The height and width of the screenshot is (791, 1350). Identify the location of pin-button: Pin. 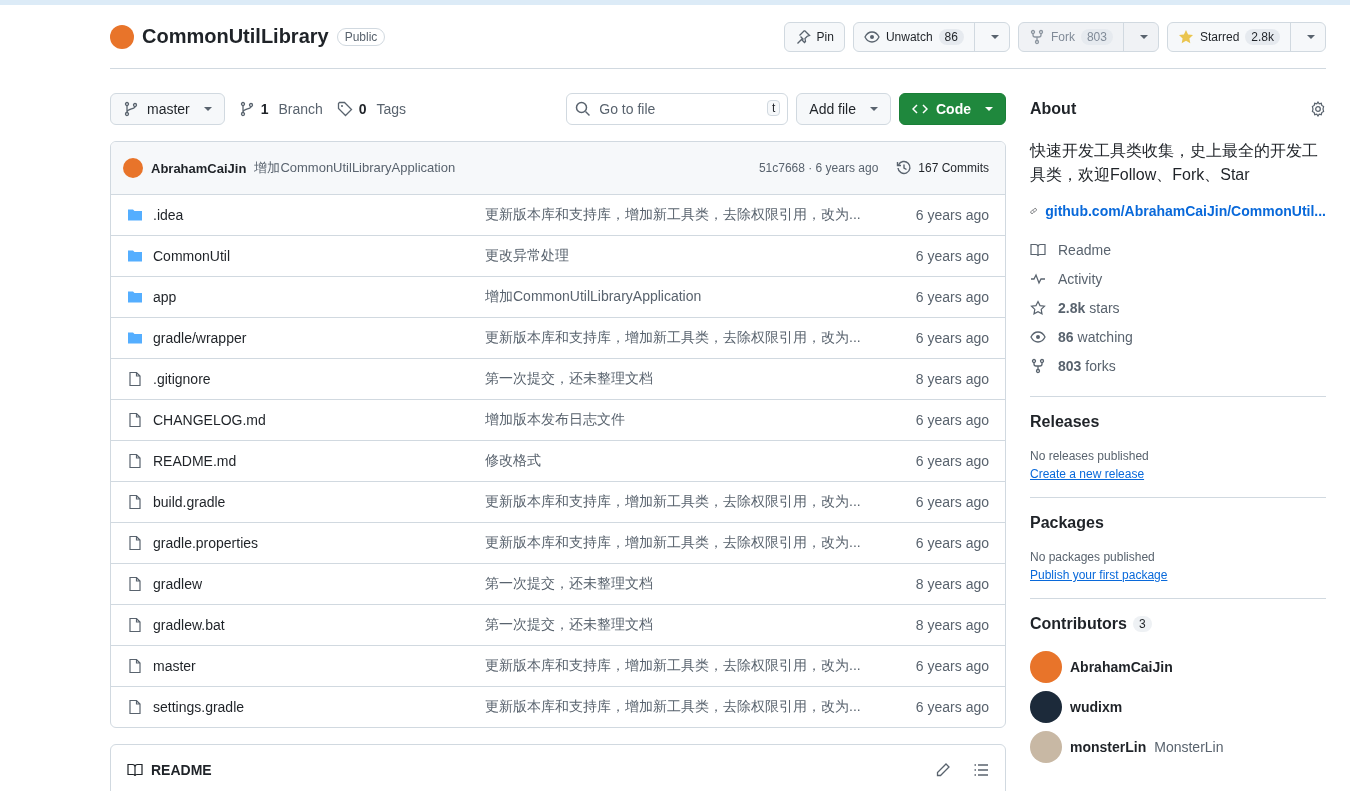
(814, 36).